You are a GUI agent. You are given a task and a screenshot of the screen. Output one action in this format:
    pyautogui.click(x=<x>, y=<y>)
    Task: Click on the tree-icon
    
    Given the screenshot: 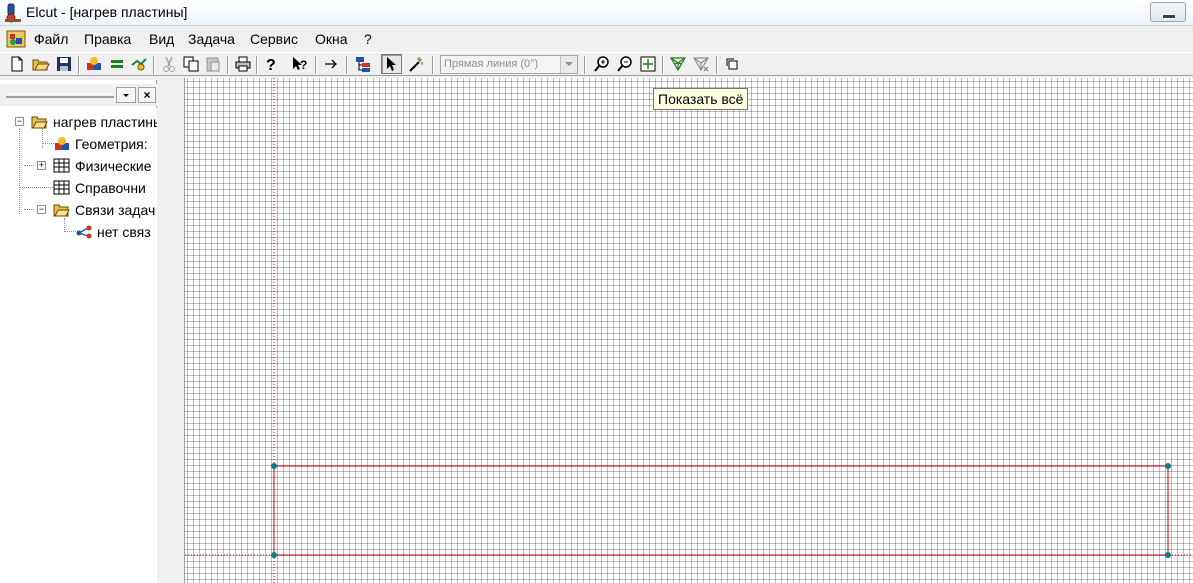 What is the action you would take?
    pyautogui.click(x=363, y=64)
    